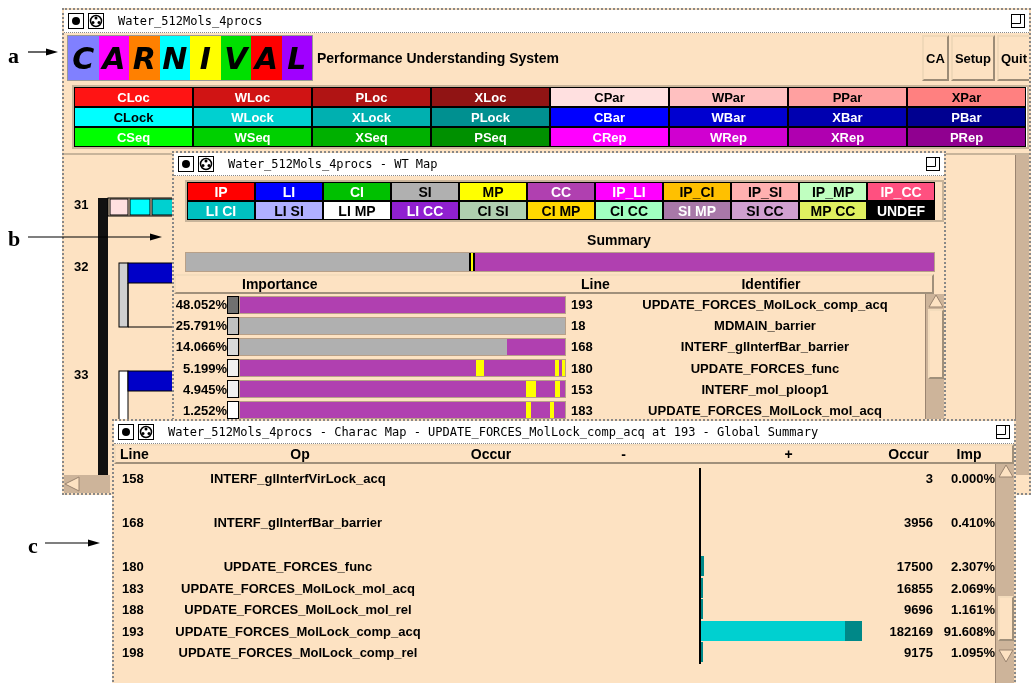  What do you see at coordinates (765, 389) in the screenshot?
I see `identifier-value: INTERF_mol_ploop1` at bounding box center [765, 389].